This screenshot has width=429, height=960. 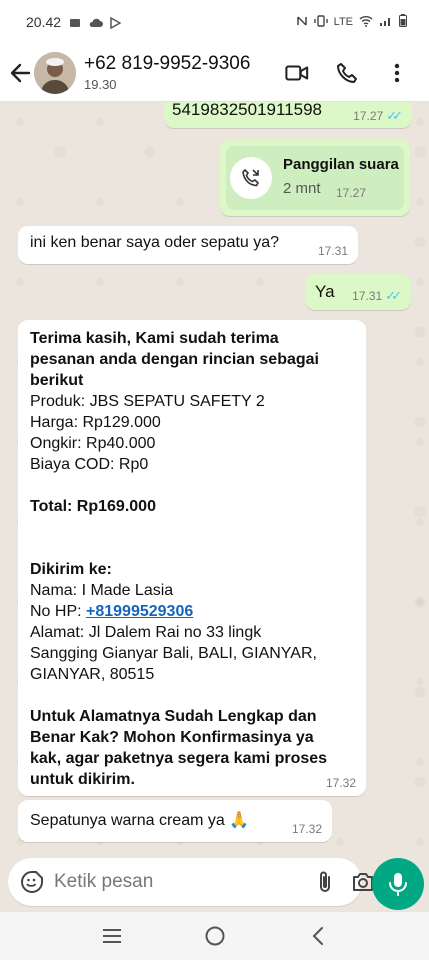 What do you see at coordinates (320, 22) in the screenshot?
I see `vibrate-icon` at bounding box center [320, 22].